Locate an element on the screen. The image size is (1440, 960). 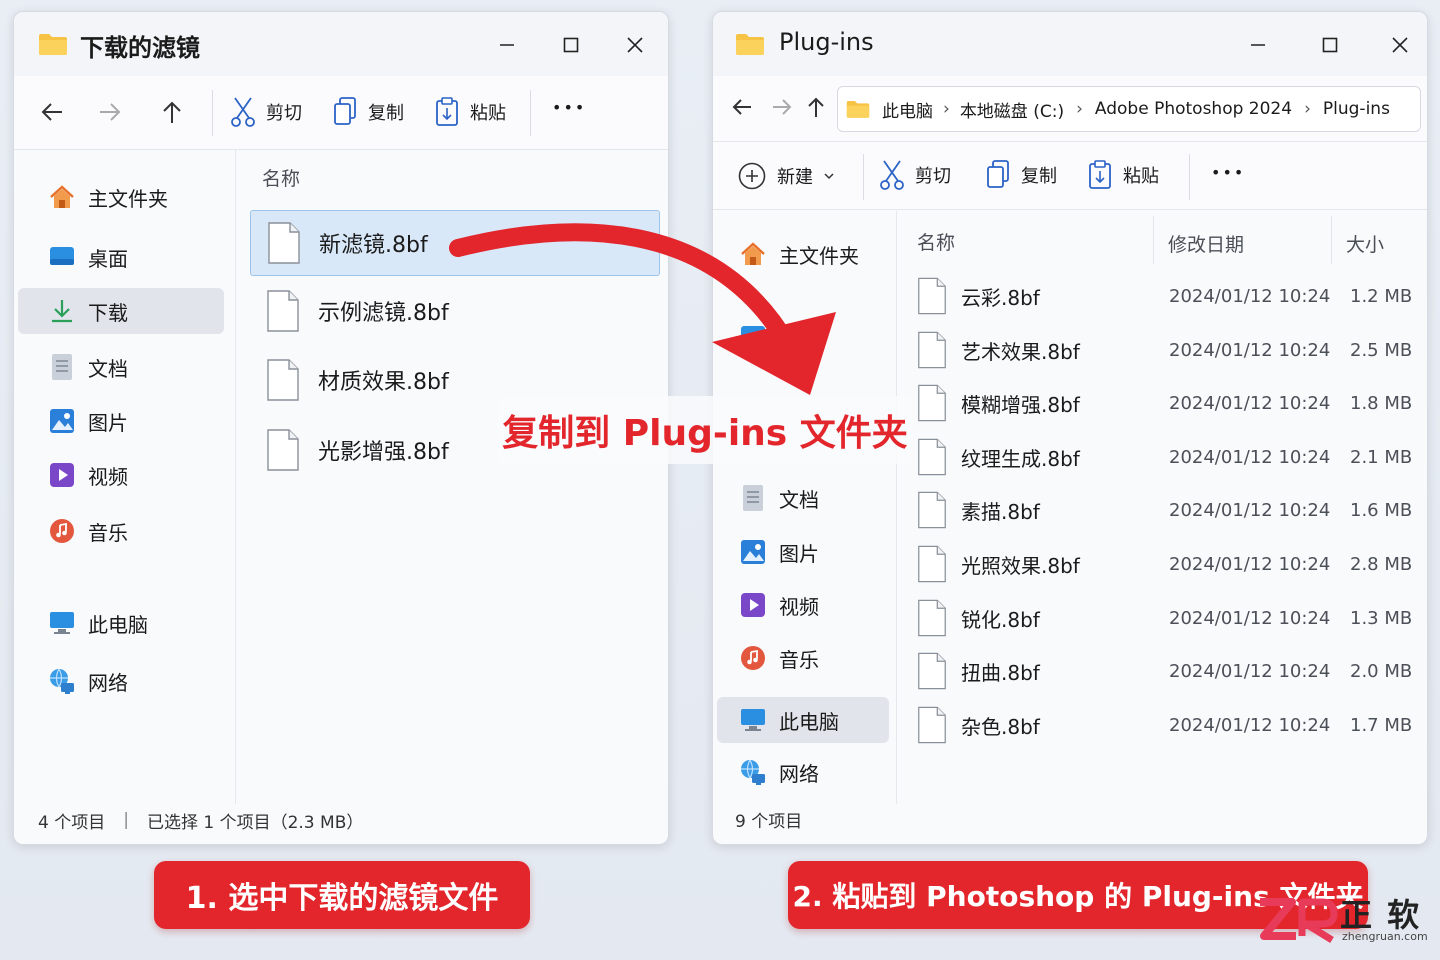
arrow-label: 复制到 Plug-ins 文件夹 is located at coordinates (705, 430).